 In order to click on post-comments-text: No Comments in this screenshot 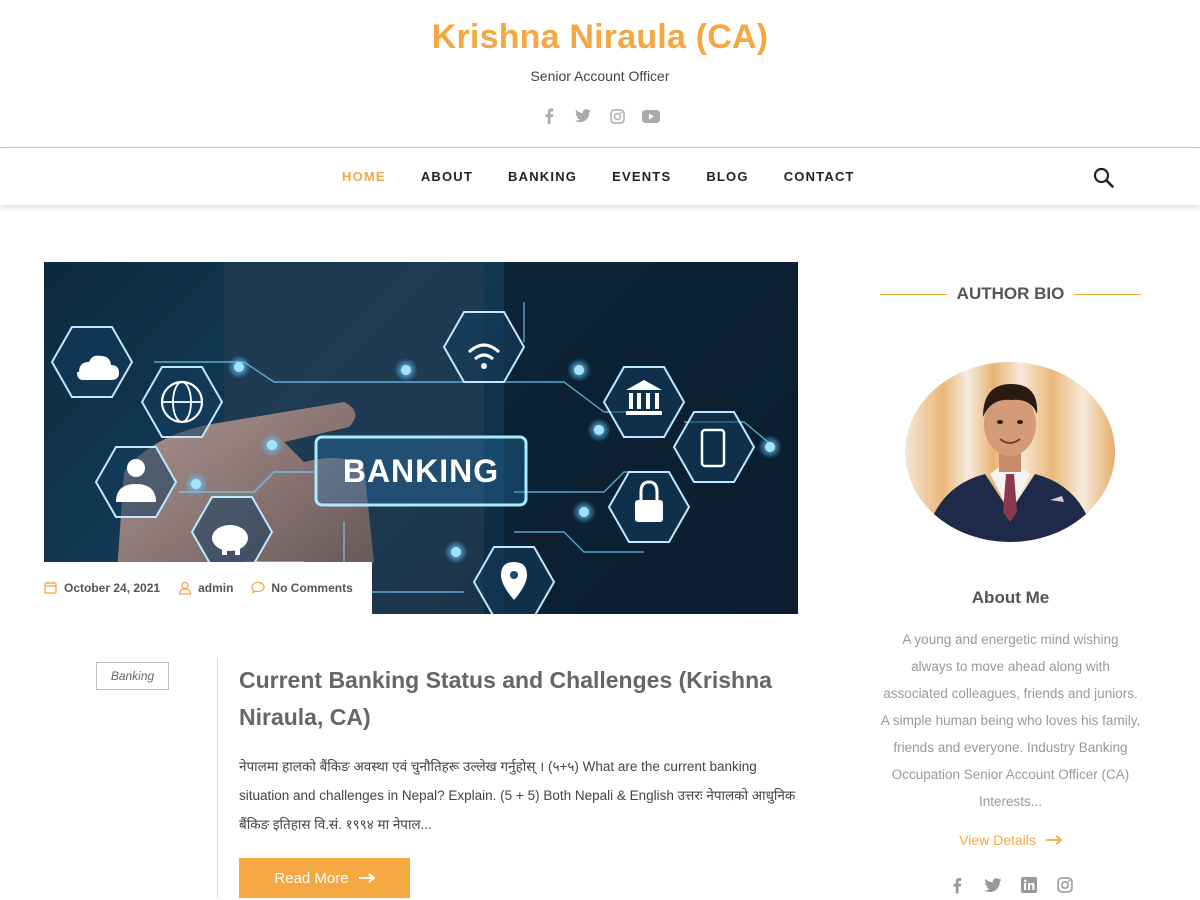, I will do `click(312, 588)`.